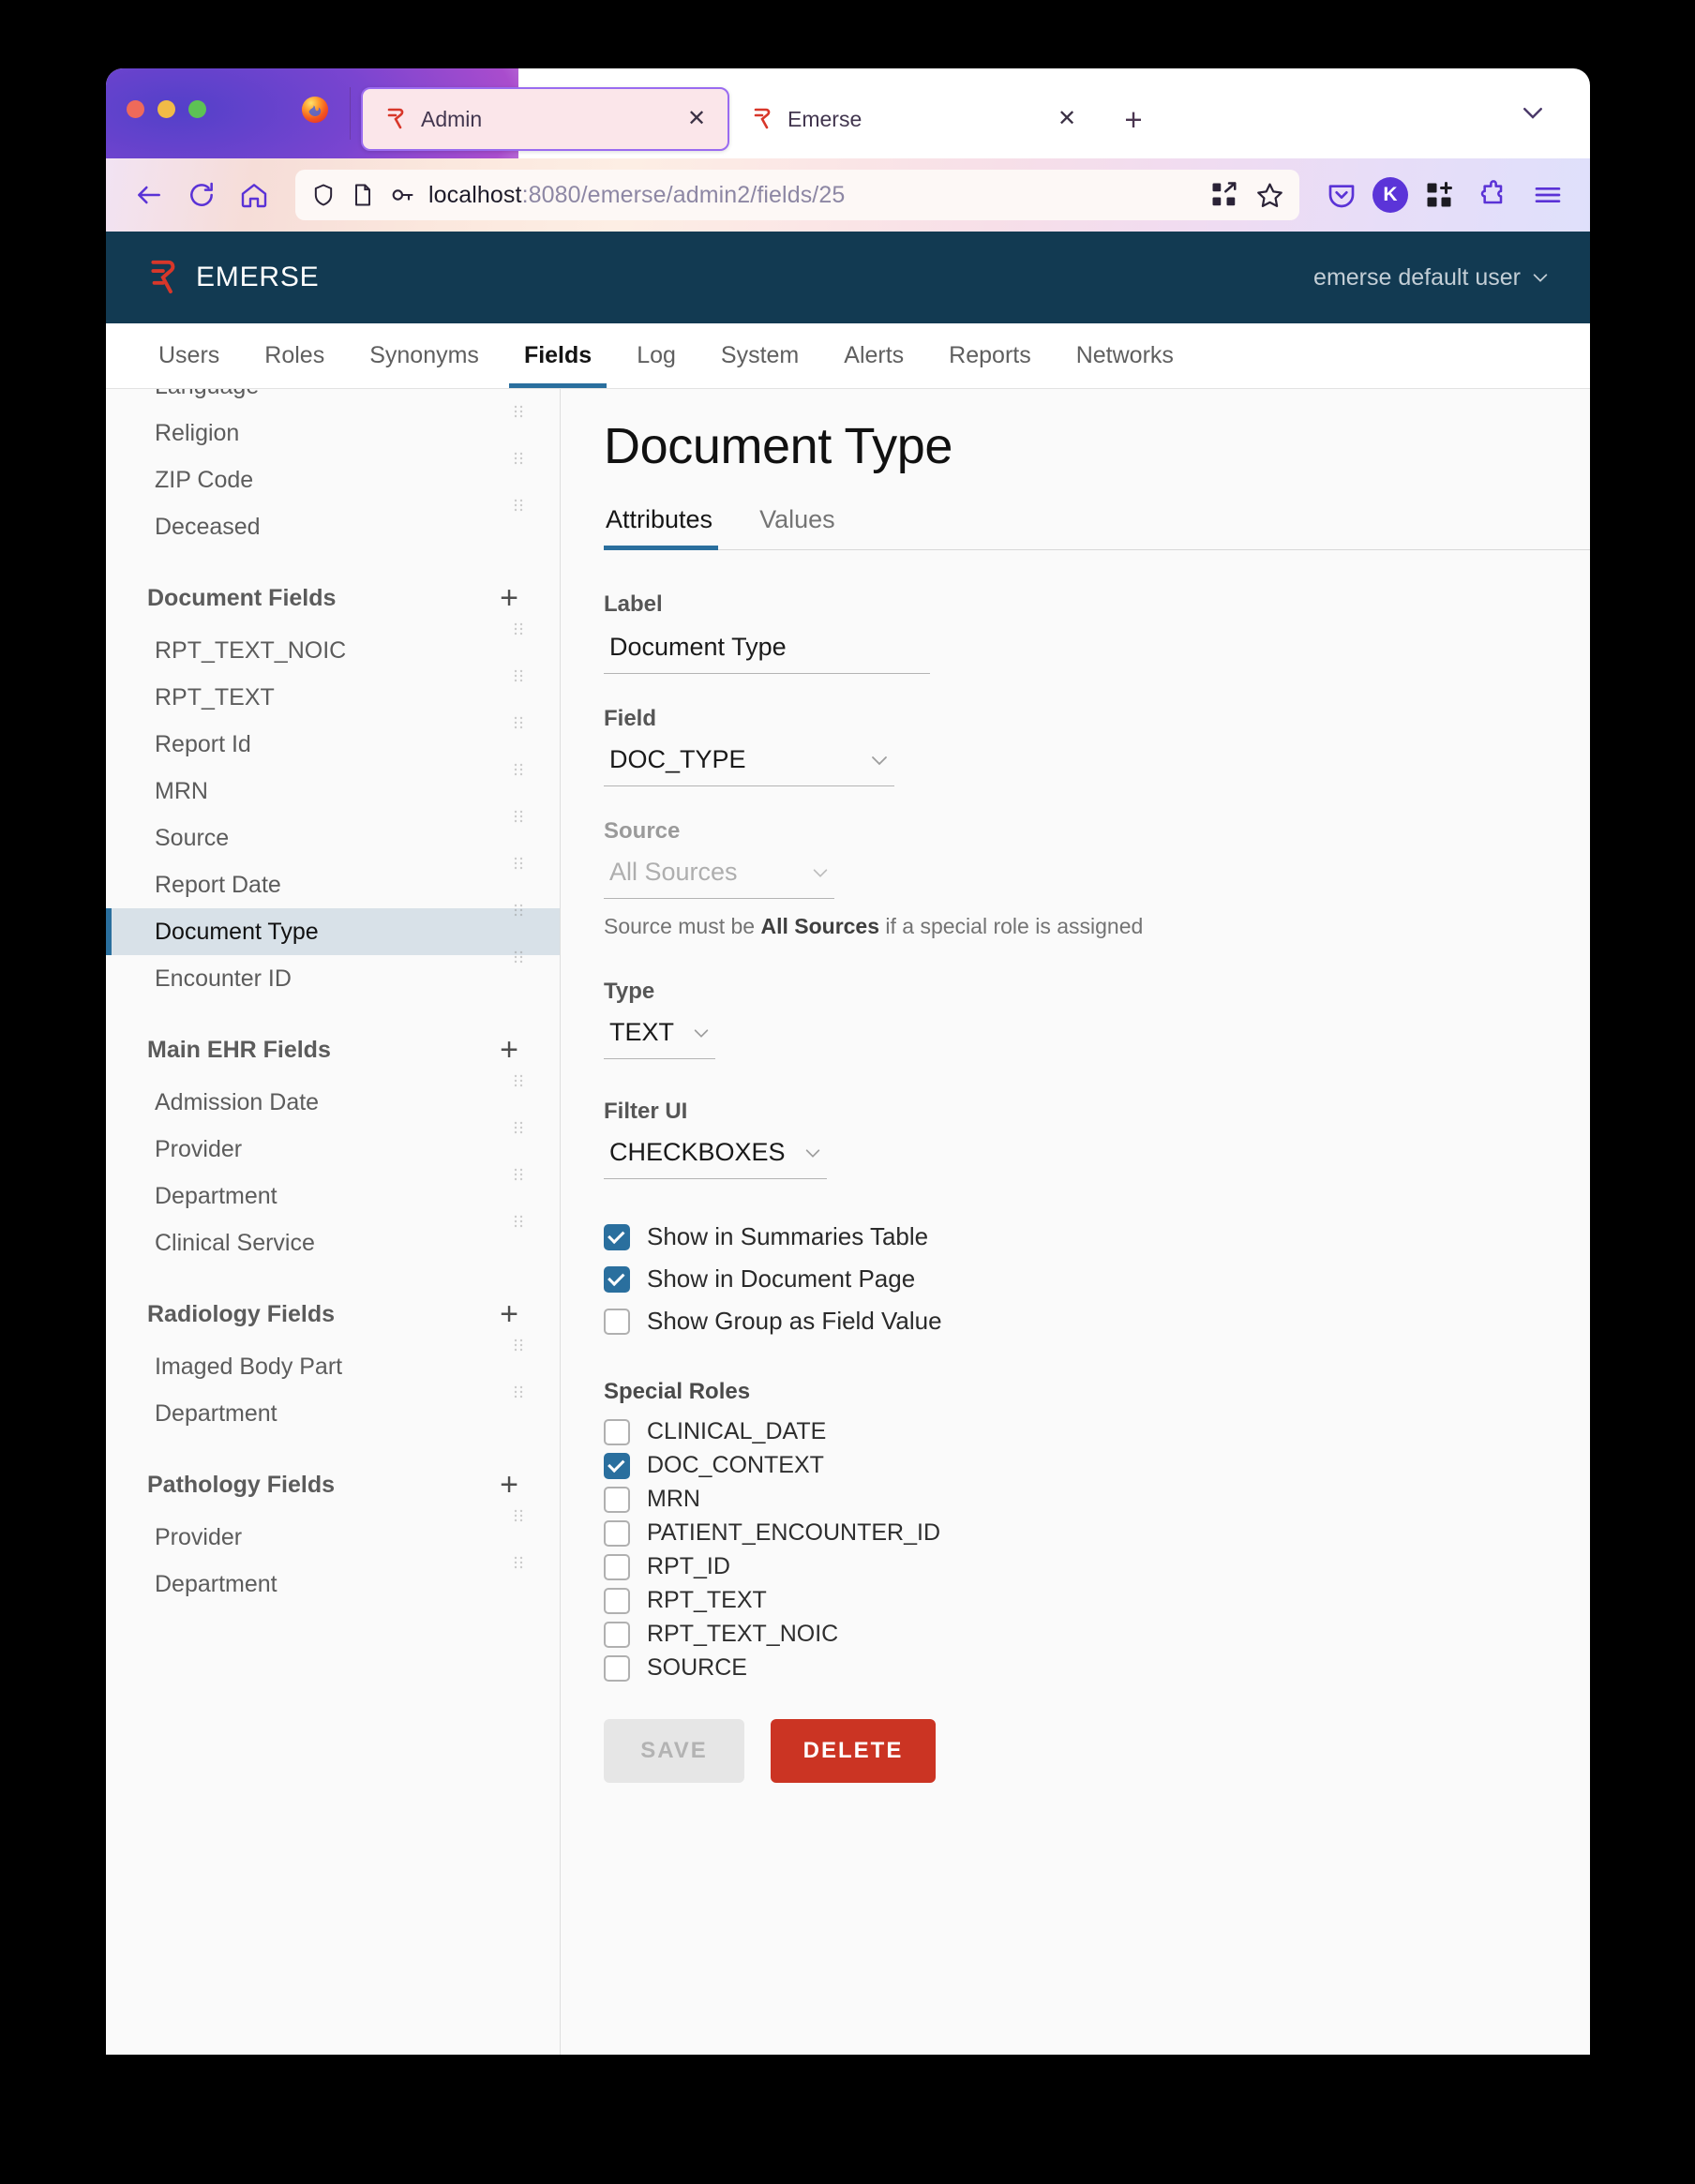 The width and height of the screenshot is (1695, 2184). I want to click on add-document-field-button: +, so click(509, 598).